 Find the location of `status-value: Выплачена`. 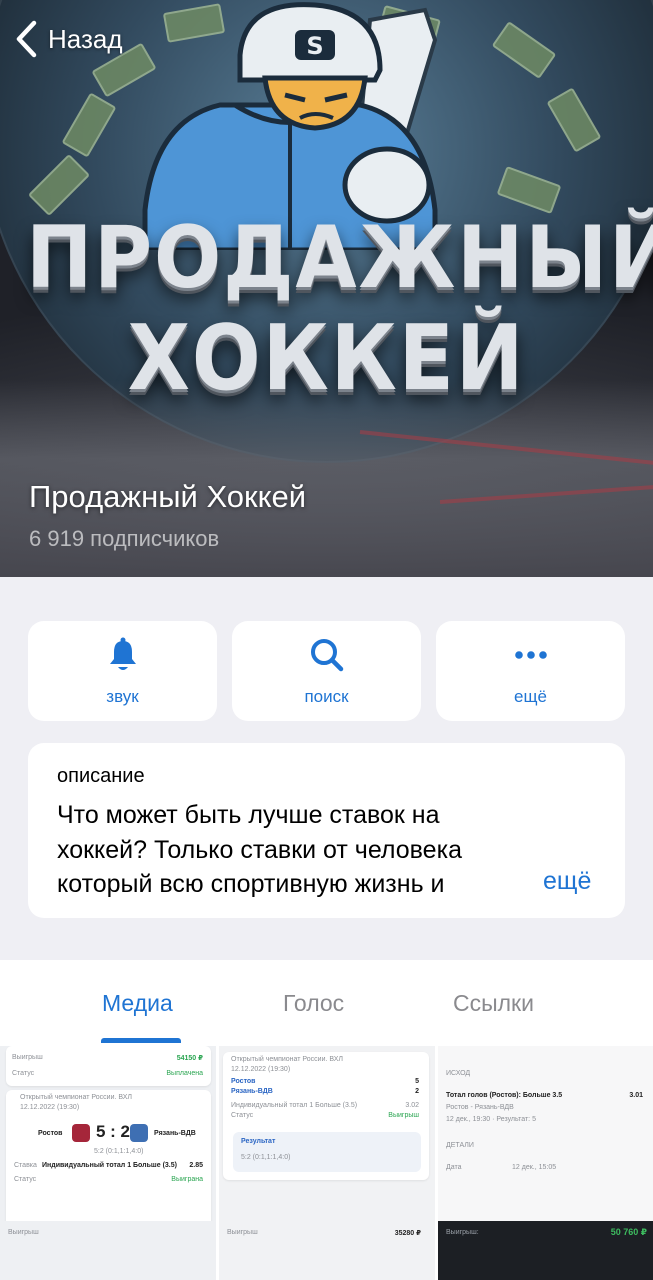

status-value: Выплачена is located at coordinates (184, 1073).